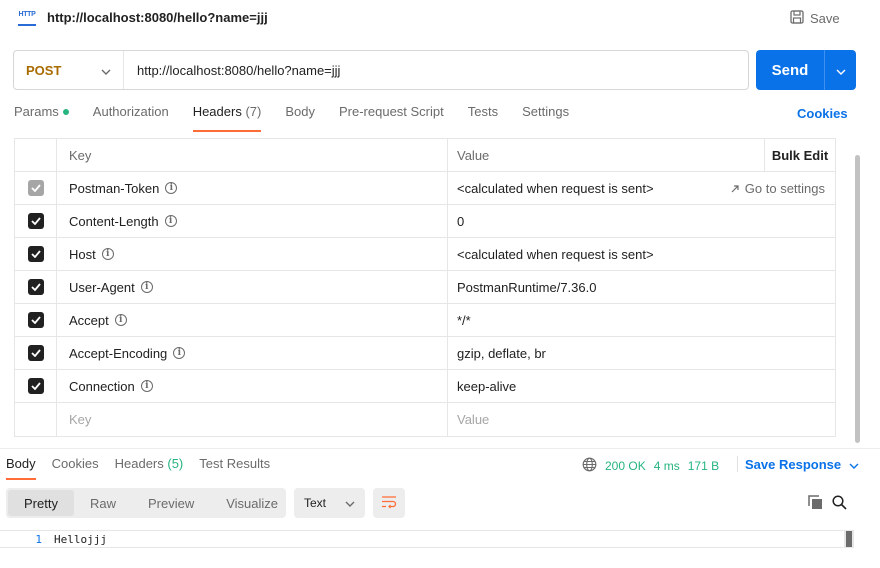  Describe the element at coordinates (234, 468) in the screenshot. I see `response-tab-test-results: Test Results` at that location.